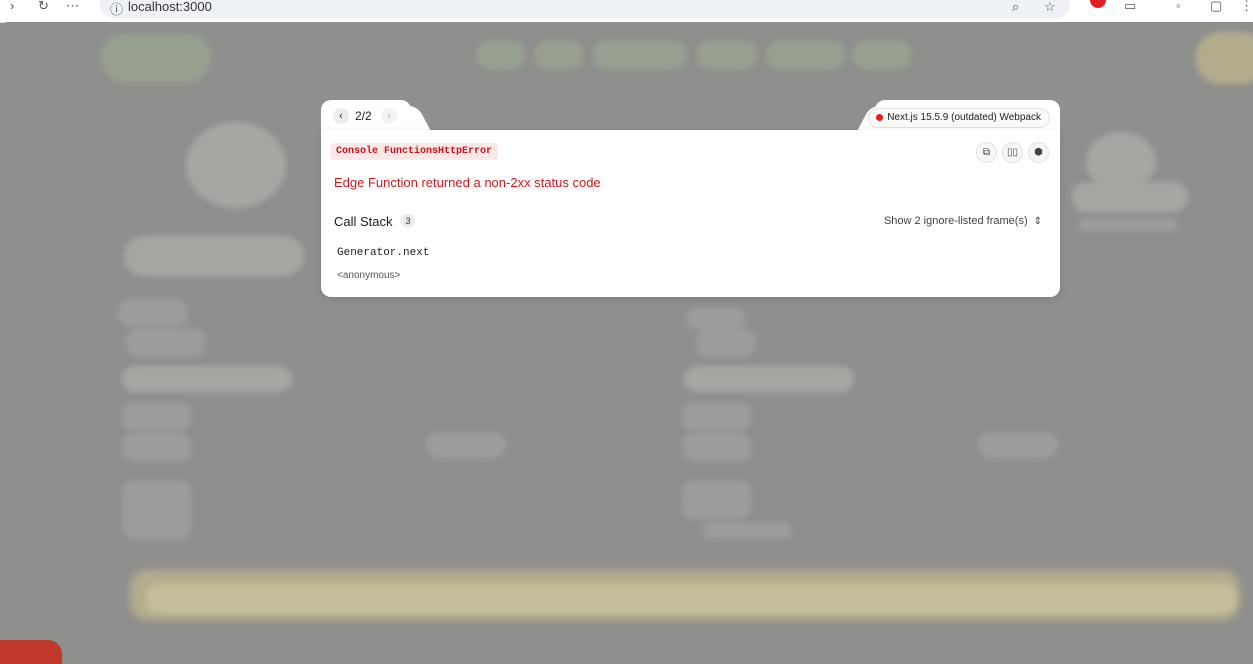  I want to click on menu-icon: ⋮, so click(1246, 7).